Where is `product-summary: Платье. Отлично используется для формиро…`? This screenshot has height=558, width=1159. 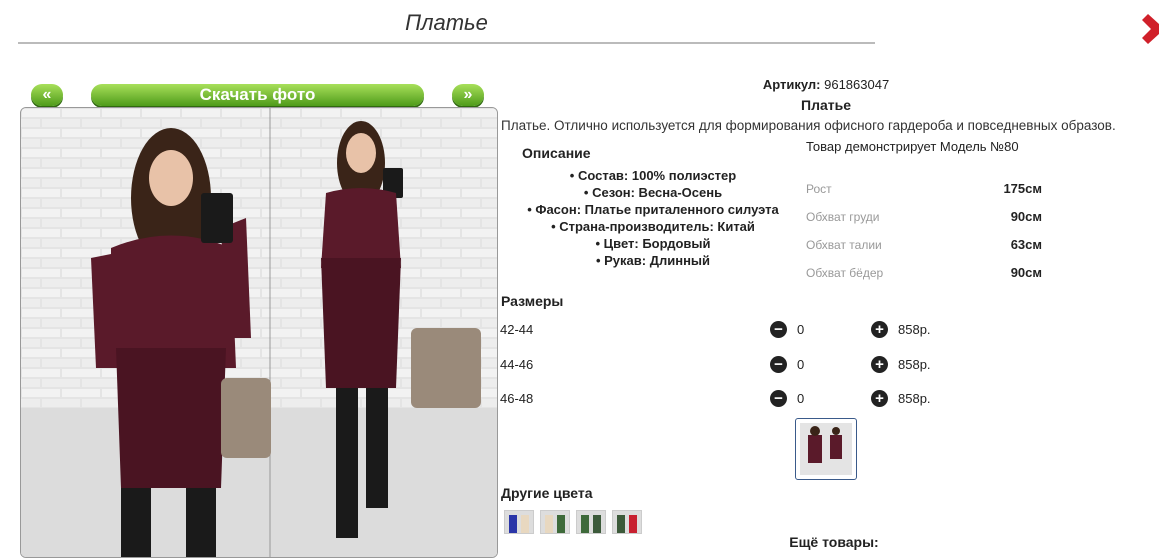 product-summary: Платье. Отлично используется для формиро… is located at coordinates (808, 125).